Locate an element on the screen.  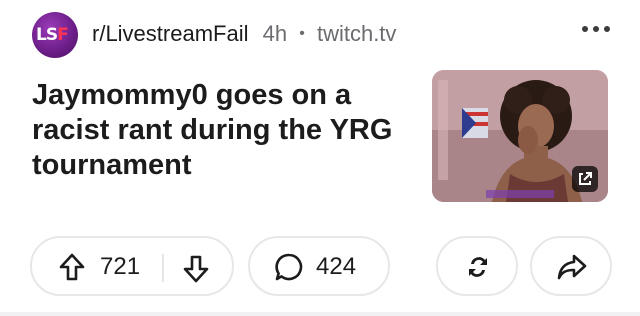
external-link-icon is located at coordinates (585, 179).